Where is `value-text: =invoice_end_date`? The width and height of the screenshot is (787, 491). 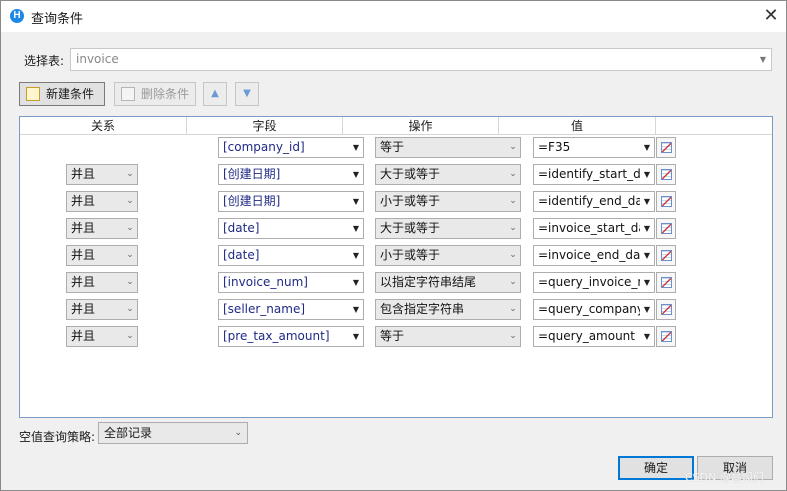 value-text: =invoice_end_date is located at coordinates (595, 255).